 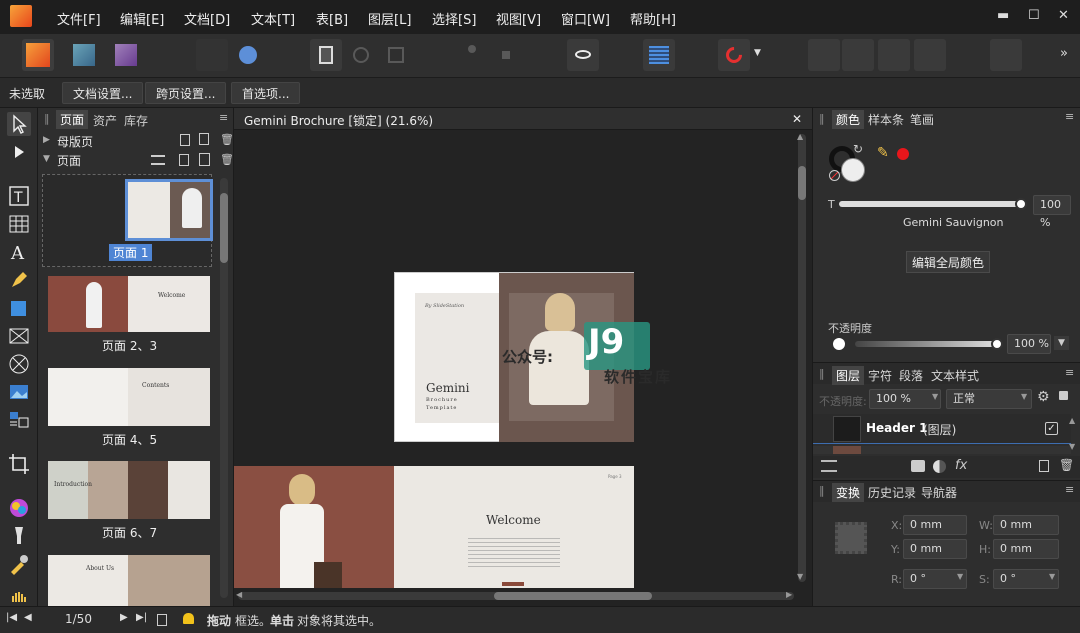 What do you see at coordinates (19, 196) in the screenshot?
I see `frame-text-tool-icon: T` at bounding box center [19, 196].